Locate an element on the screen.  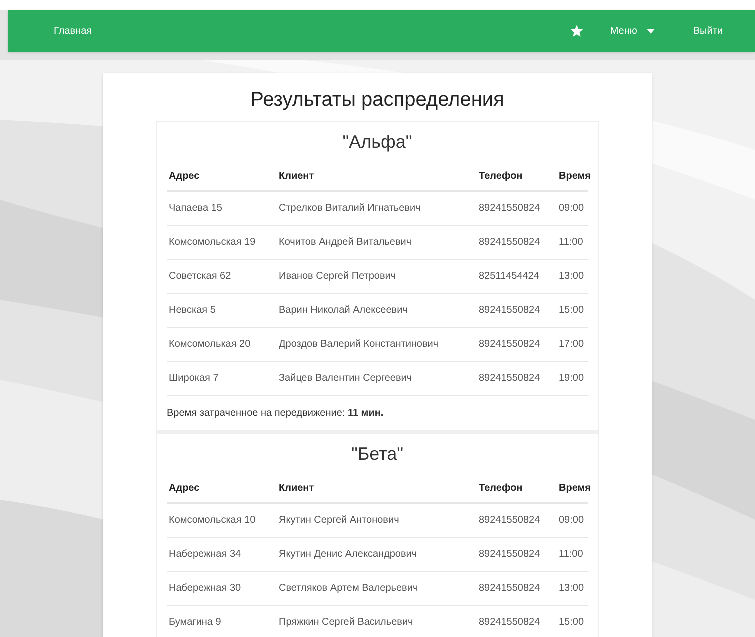
caret-icon is located at coordinates (651, 31).